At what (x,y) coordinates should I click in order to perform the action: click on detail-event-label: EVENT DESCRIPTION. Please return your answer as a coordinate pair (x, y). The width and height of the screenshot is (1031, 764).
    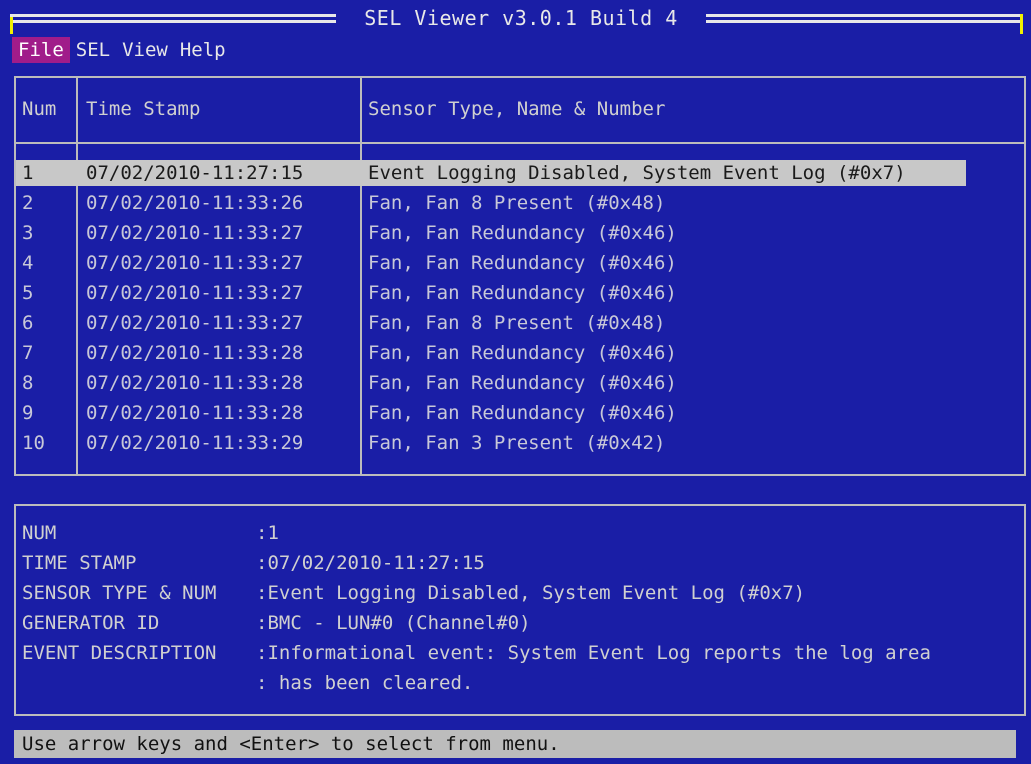
    Looking at the image, I should click on (119, 653).